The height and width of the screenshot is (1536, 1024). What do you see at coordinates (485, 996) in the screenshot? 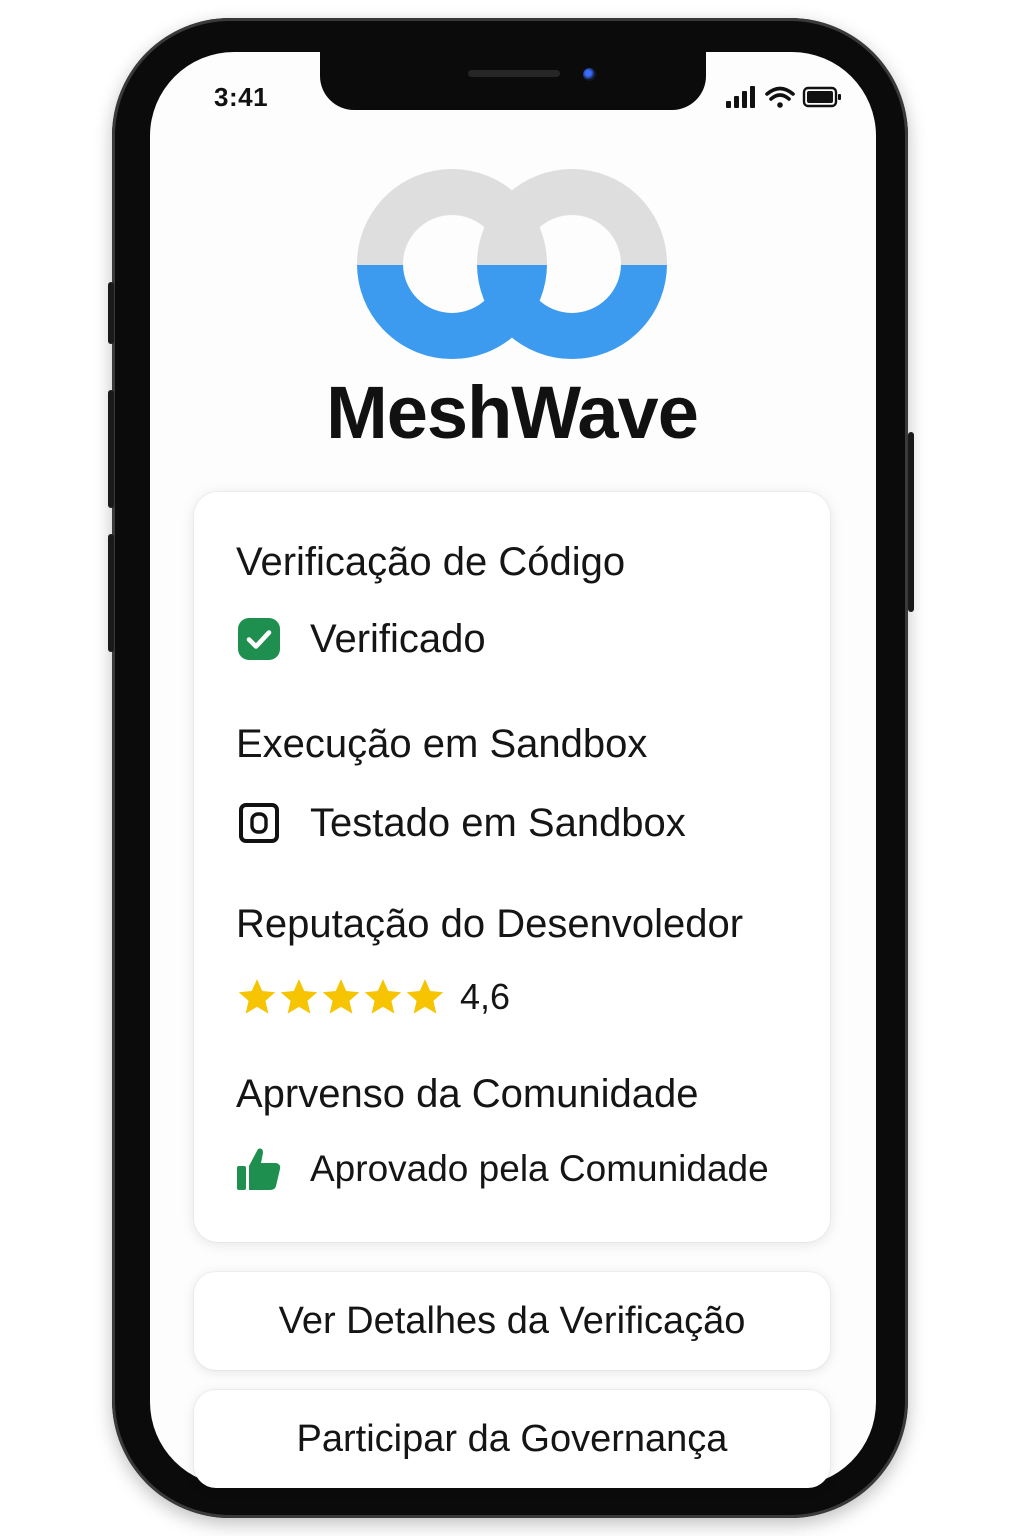
I see `rating-value: 4,6` at bounding box center [485, 996].